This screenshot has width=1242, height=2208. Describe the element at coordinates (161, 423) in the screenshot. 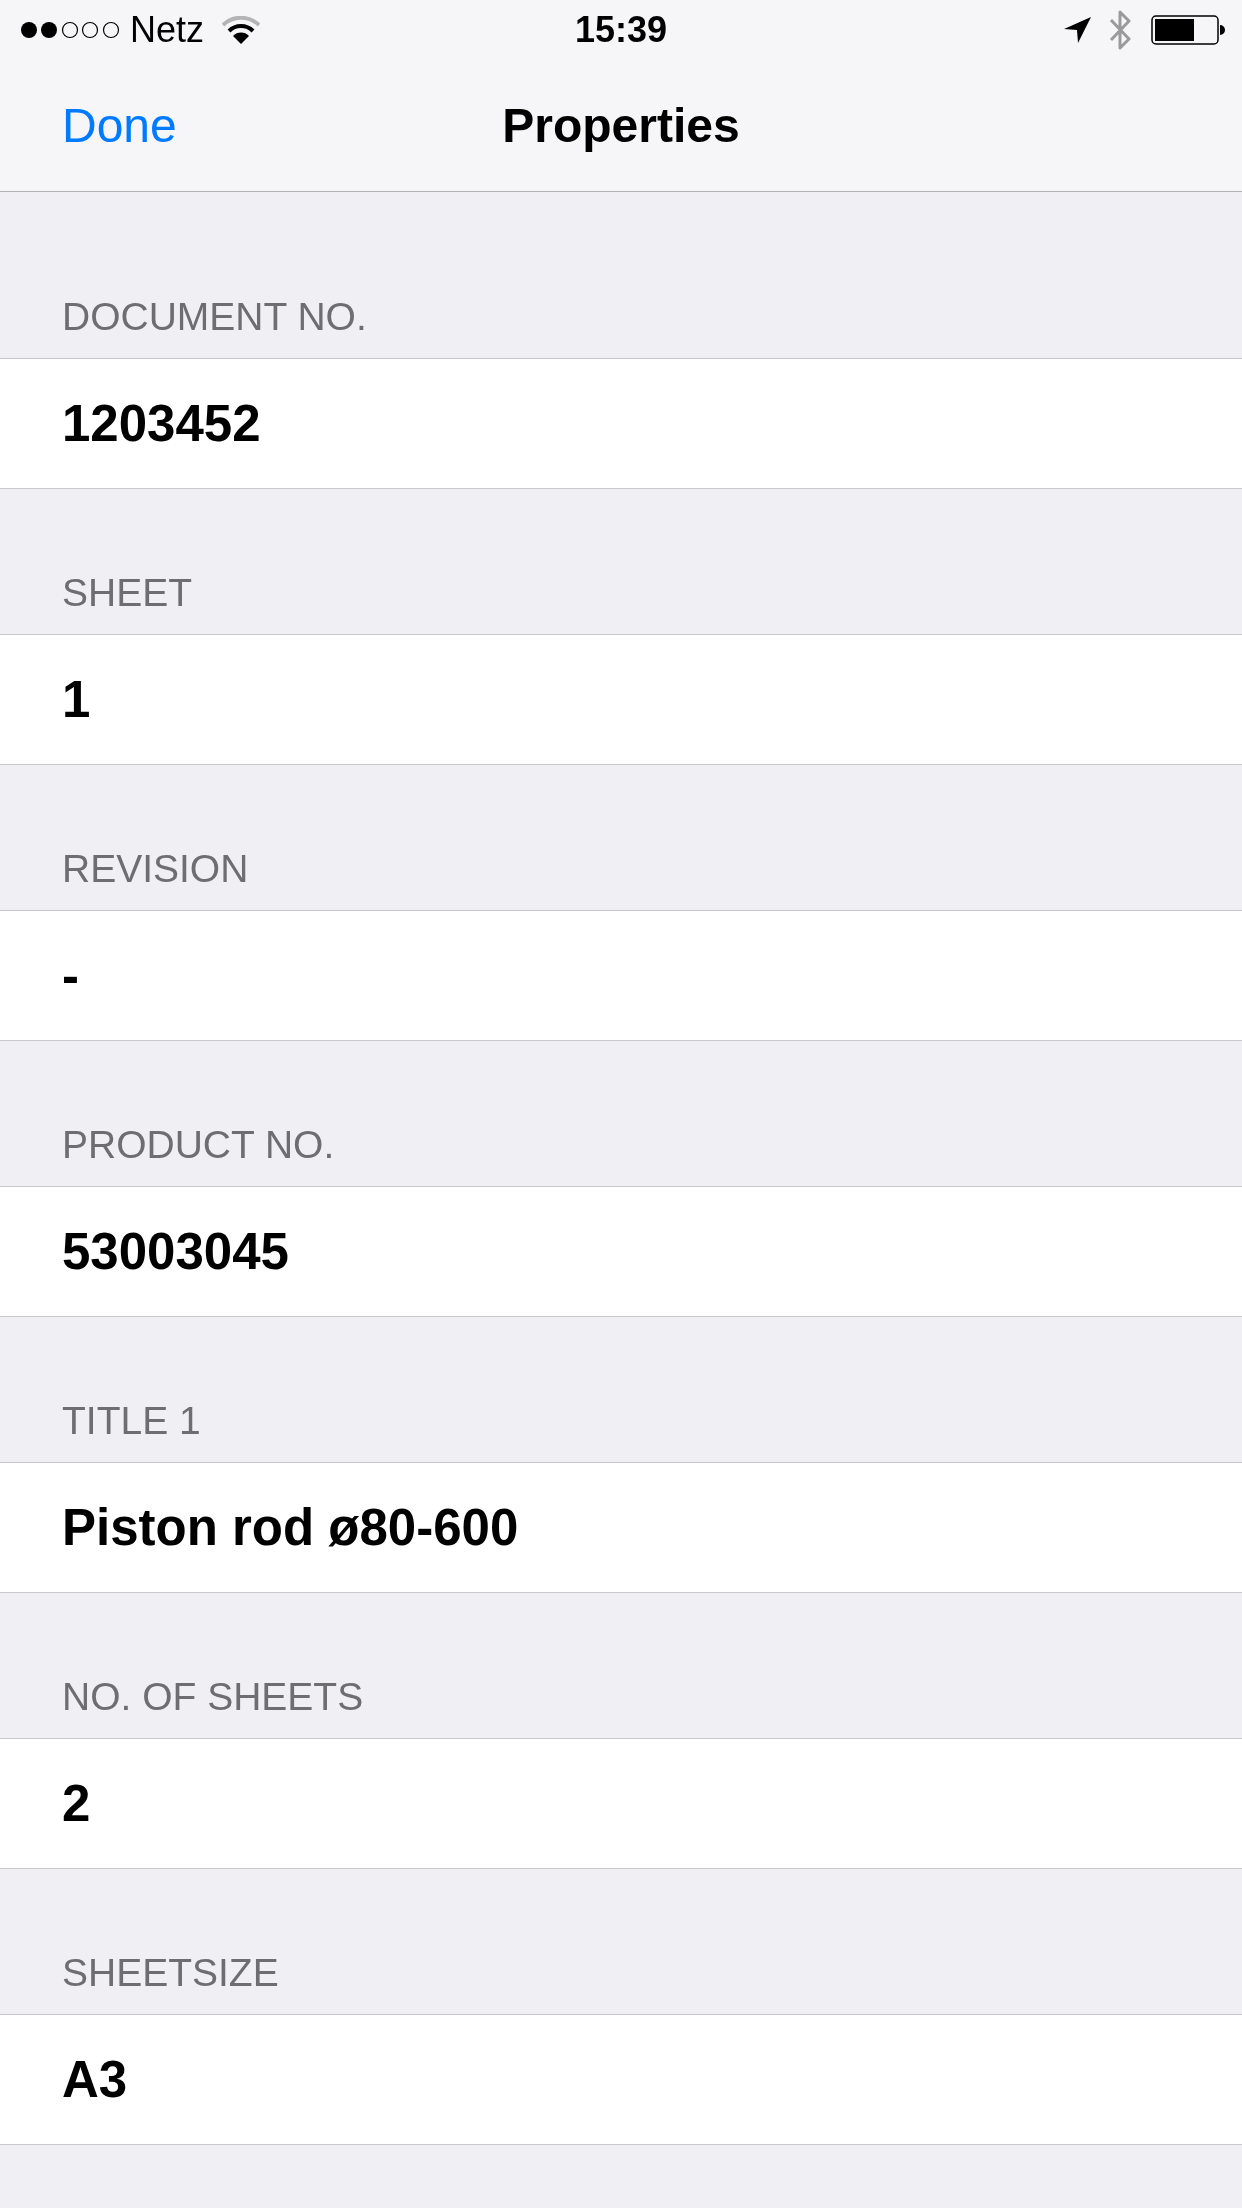

I see `field-value: 1203452` at that location.